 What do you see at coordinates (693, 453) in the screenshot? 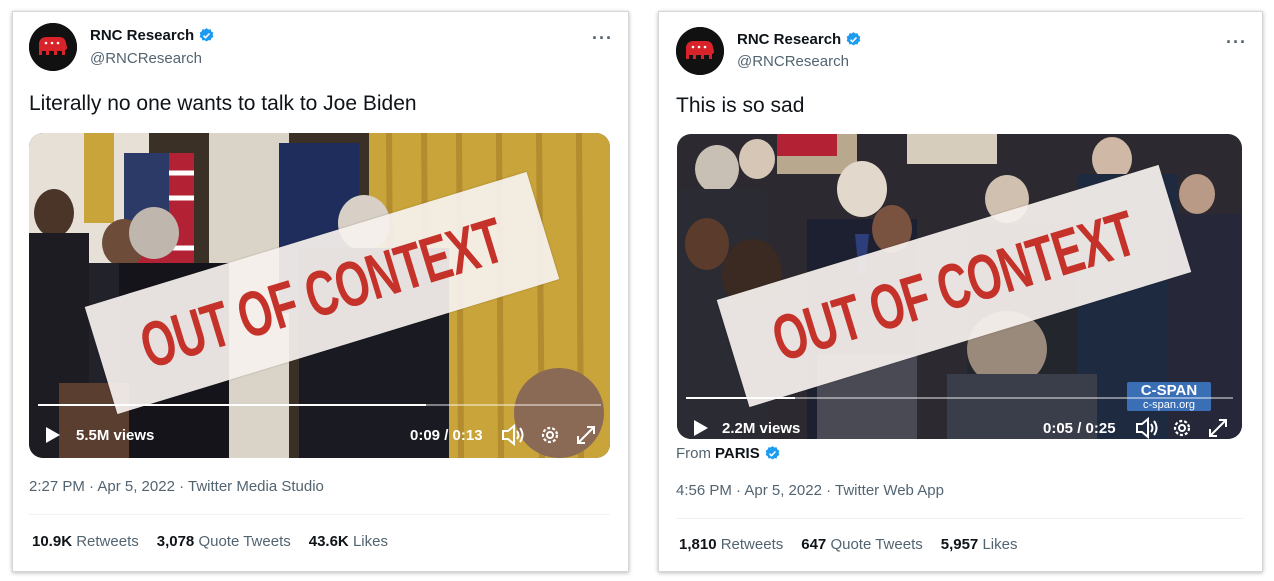
I see `from-label: From` at bounding box center [693, 453].